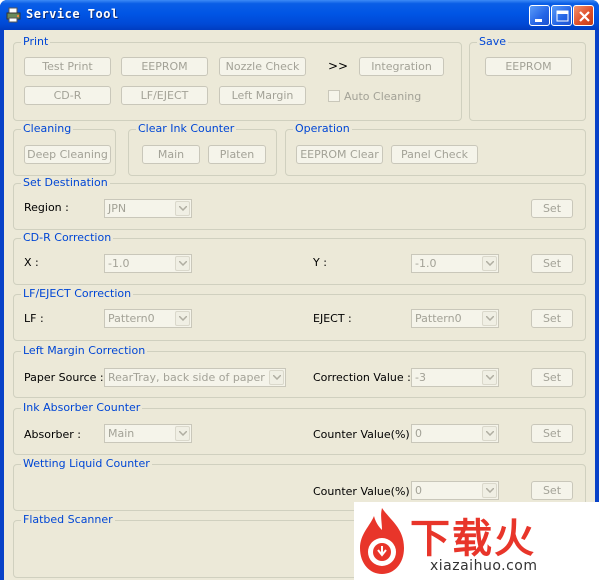 The image size is (599, 580). What do you see at coordinates (455, 433) in the screenshot?
I see `absorber-counter-value-select: 0` at bounding box center [455, 433].